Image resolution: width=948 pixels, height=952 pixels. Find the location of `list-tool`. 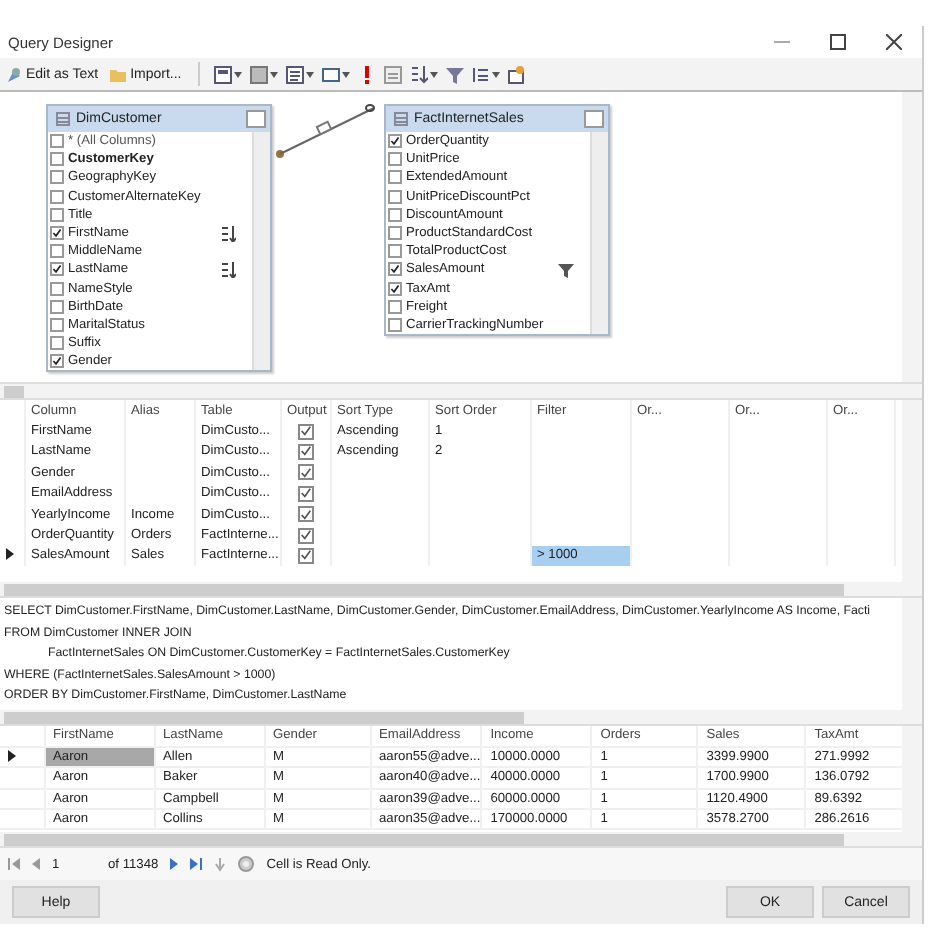

list-tool is located at coordinates (485, 74).